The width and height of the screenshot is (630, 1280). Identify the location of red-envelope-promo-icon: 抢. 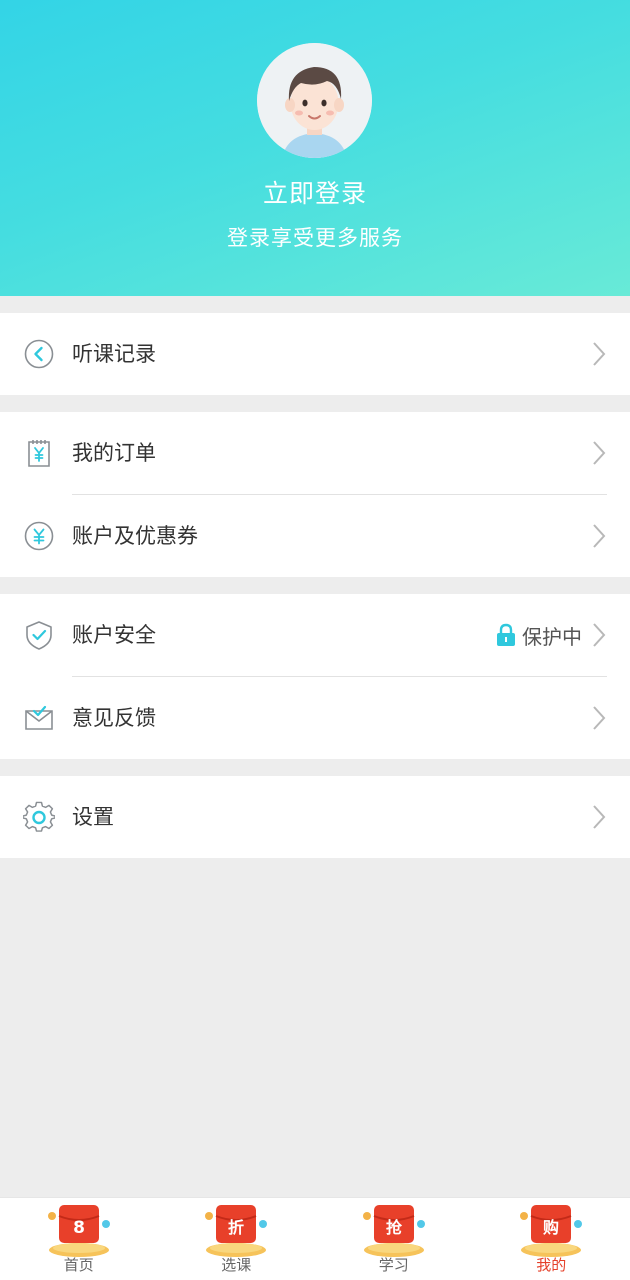
(393, 1231).